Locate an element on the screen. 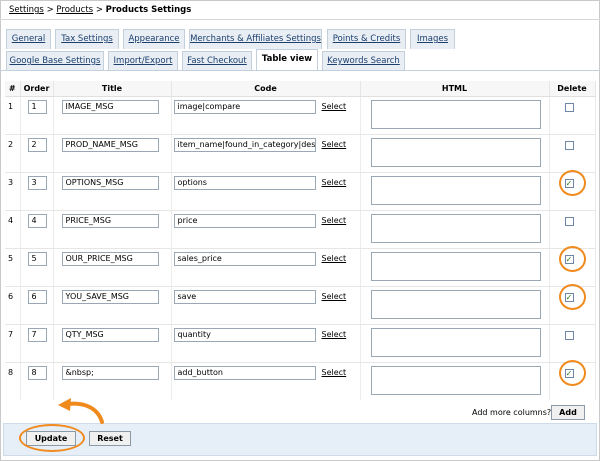 Image resolution: width=600 pixels, height=461 pixels. row-number: 2 is located at coordinates (11, 144).